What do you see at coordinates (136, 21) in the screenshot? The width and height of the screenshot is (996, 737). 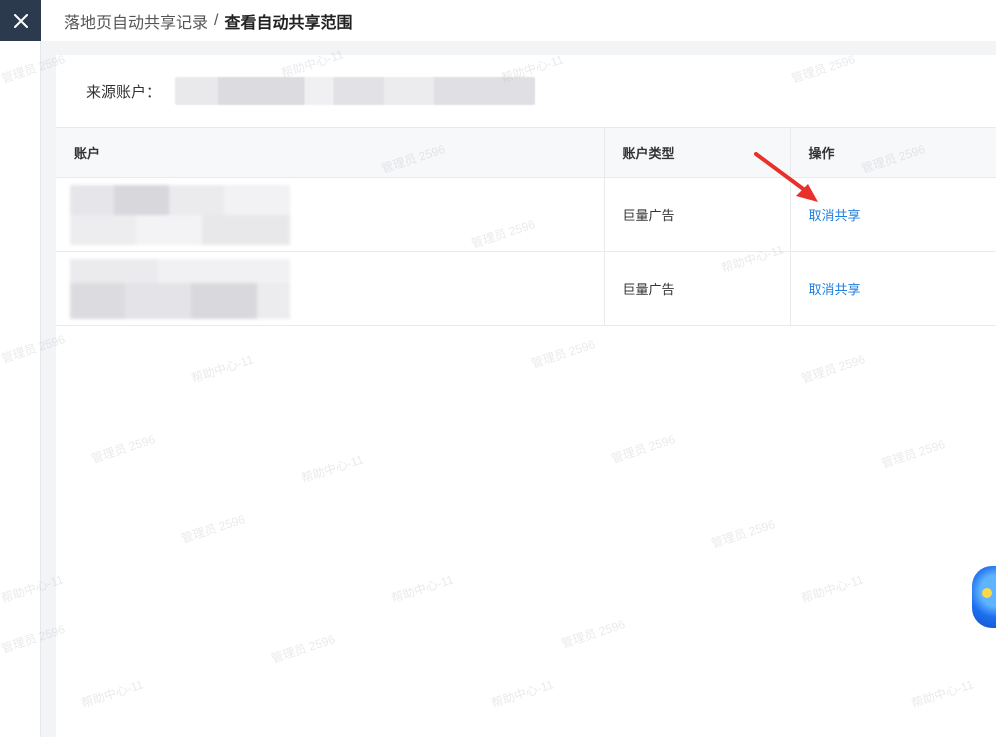 I see `breadcrumb-parent: 落地页自动共享记录` at bounding box center [136, 21].